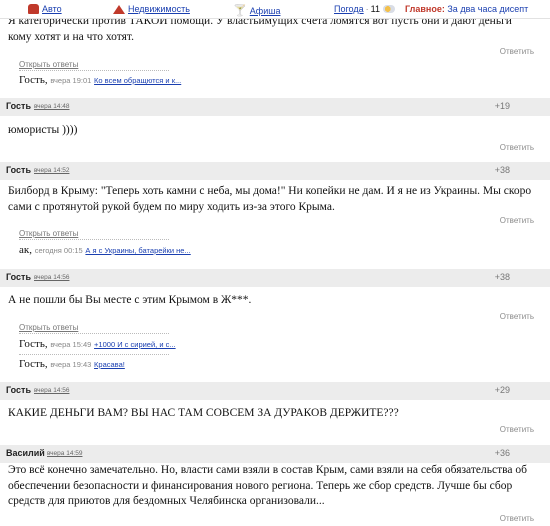 The image size is (550, 526). What do you see at coordinates (25, 453) in the screenshot?
I see `comment-author: Василий` at bounding box center [25, 453].